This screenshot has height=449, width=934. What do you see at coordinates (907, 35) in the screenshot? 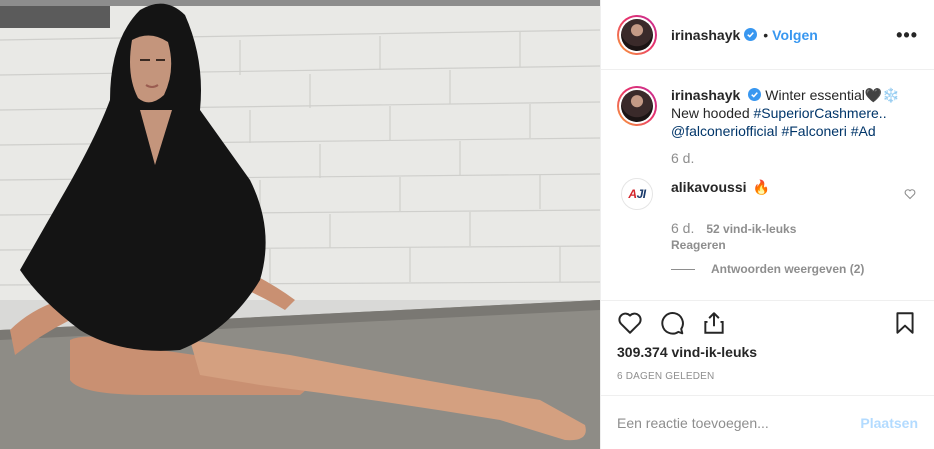
I see `more-options-icon: •••` at bounding box center [907, 35].